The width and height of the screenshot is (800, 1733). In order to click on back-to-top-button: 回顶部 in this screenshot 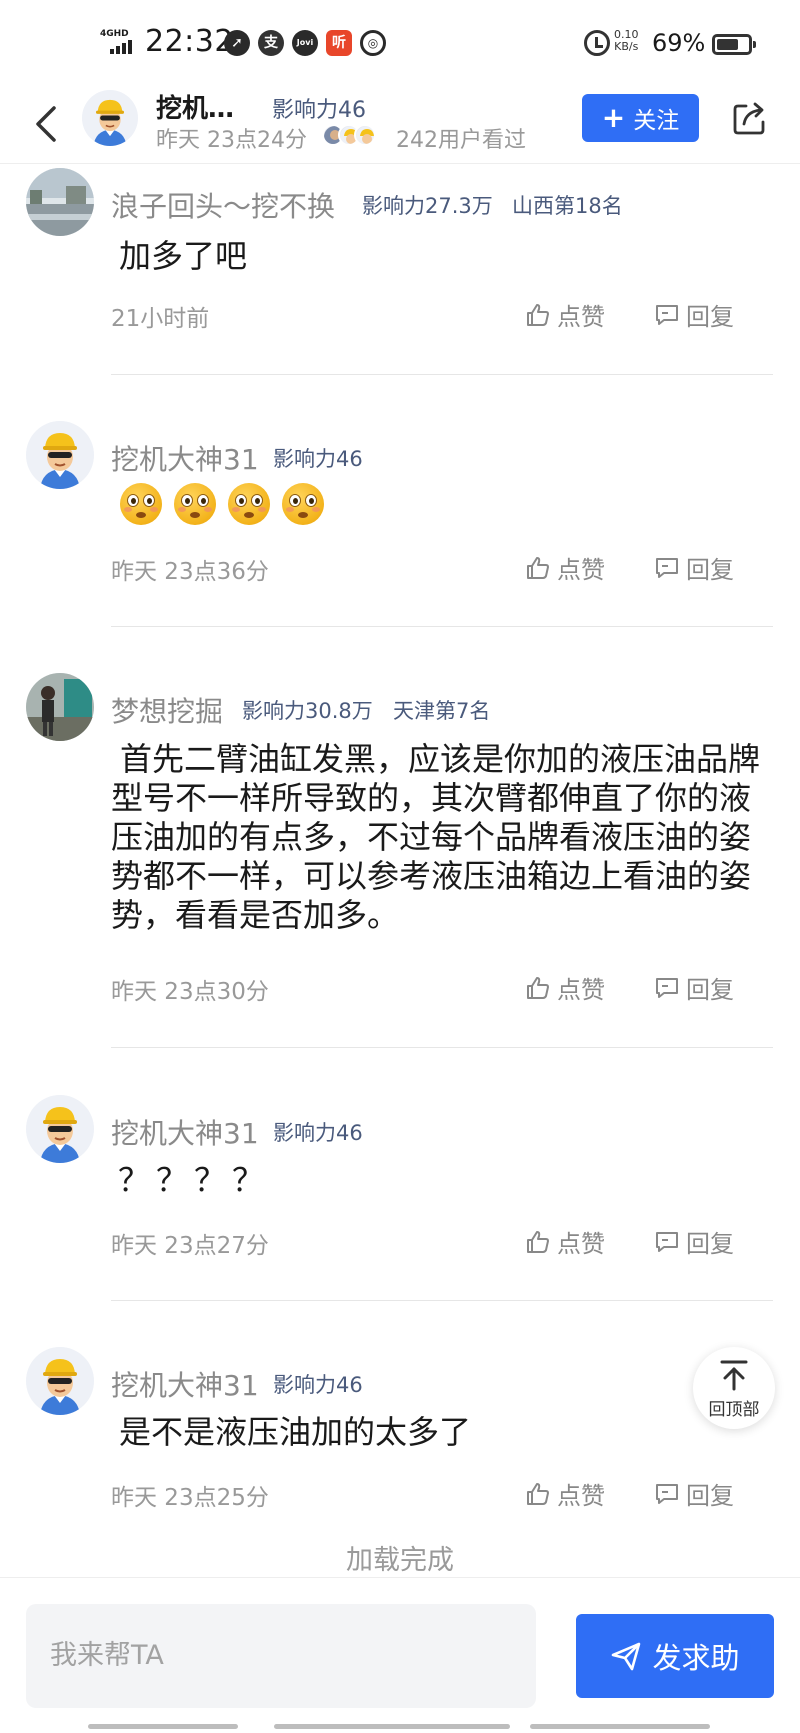, I will do `click(734, 1388)`.